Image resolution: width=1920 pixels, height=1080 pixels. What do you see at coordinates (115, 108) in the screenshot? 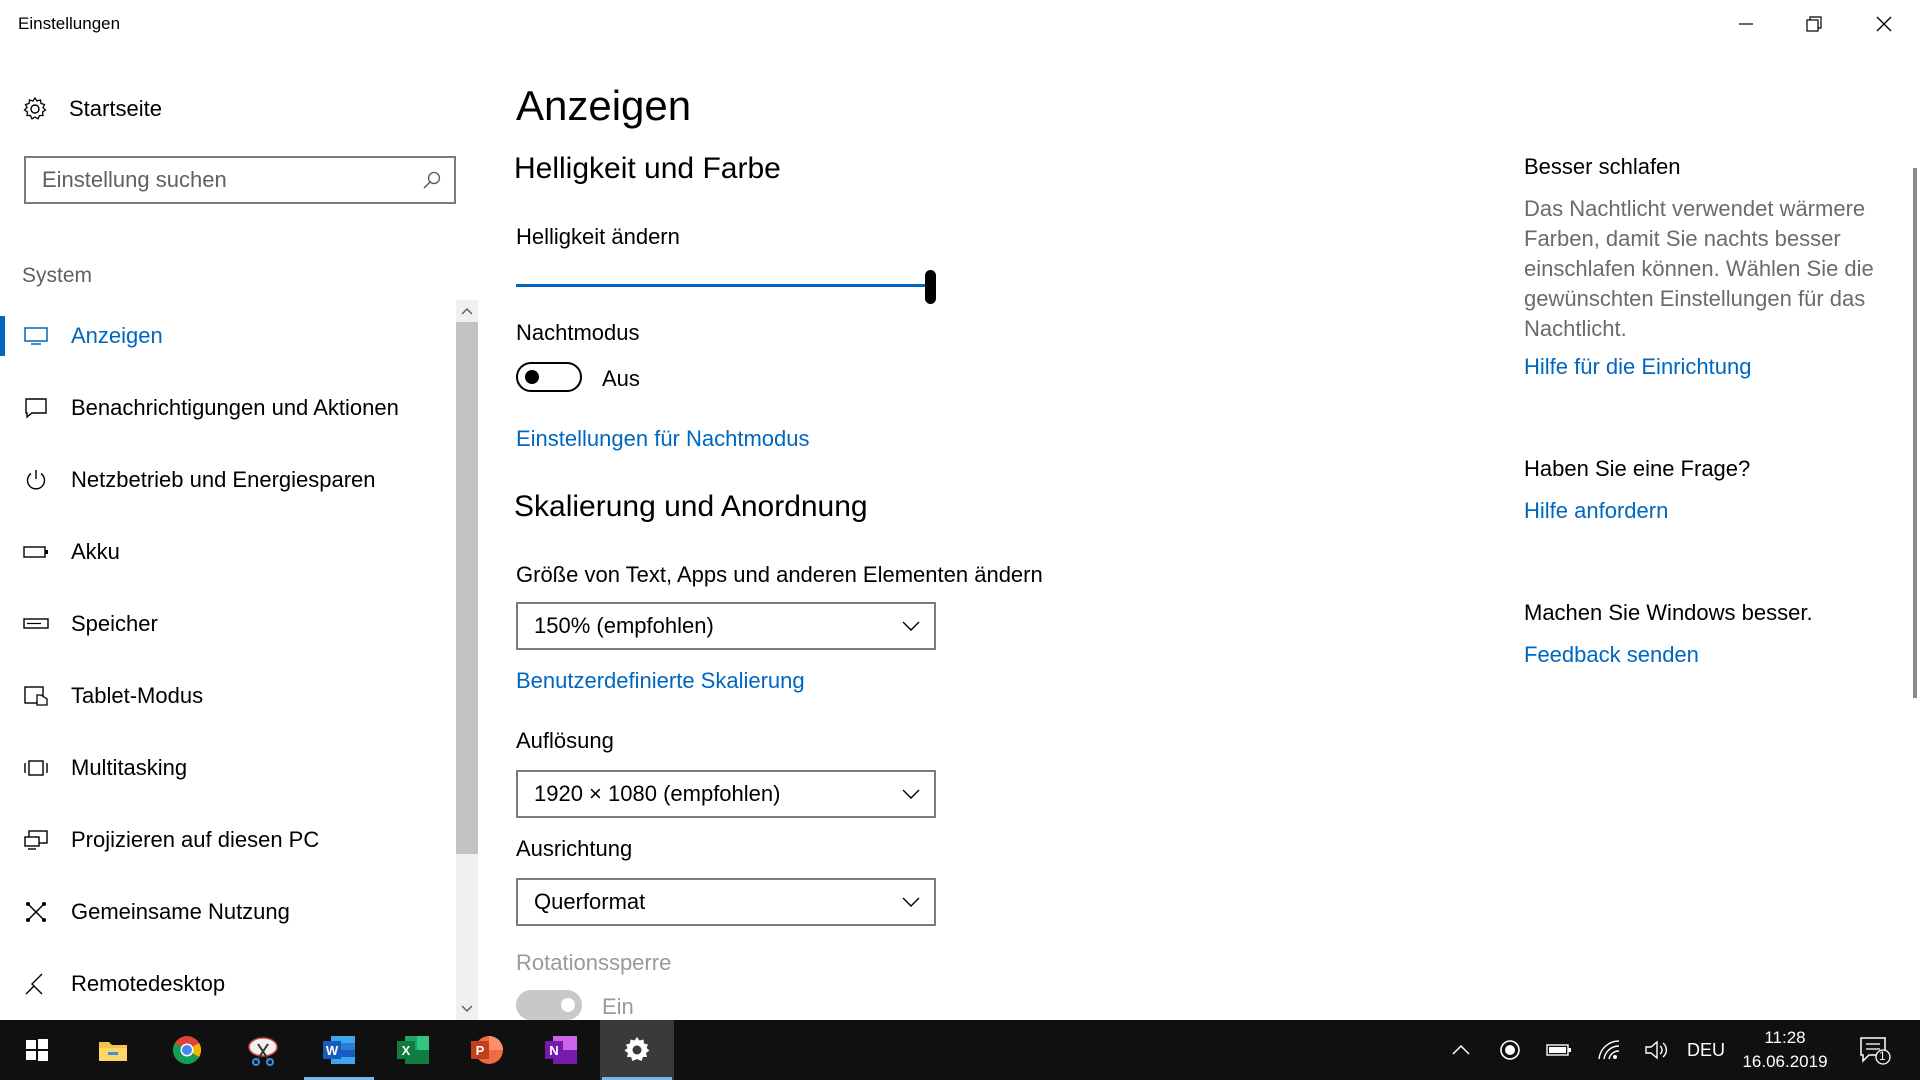
I see `home-label: Startseite` at bounding box center [115, 108].